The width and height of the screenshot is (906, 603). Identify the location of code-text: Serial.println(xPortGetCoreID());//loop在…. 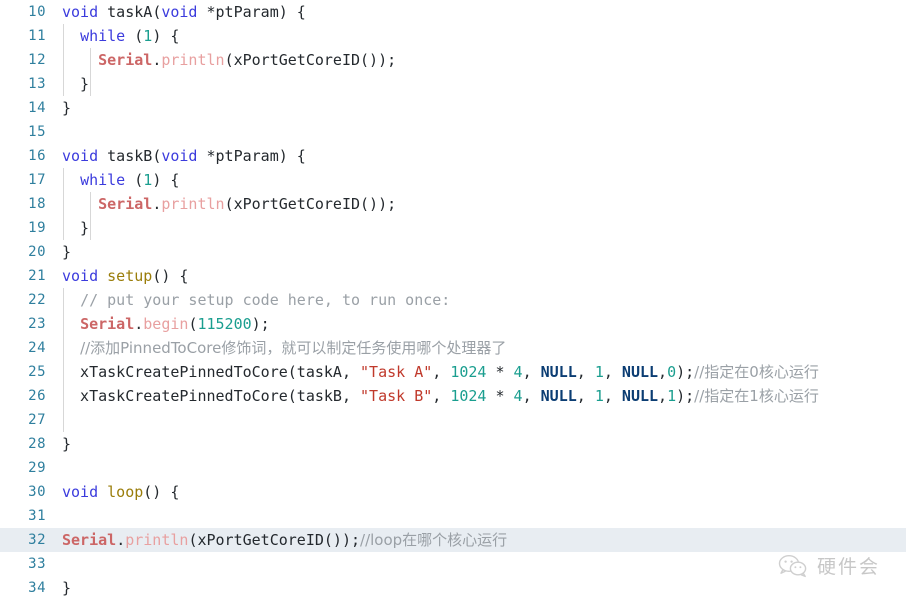
(484, 540).